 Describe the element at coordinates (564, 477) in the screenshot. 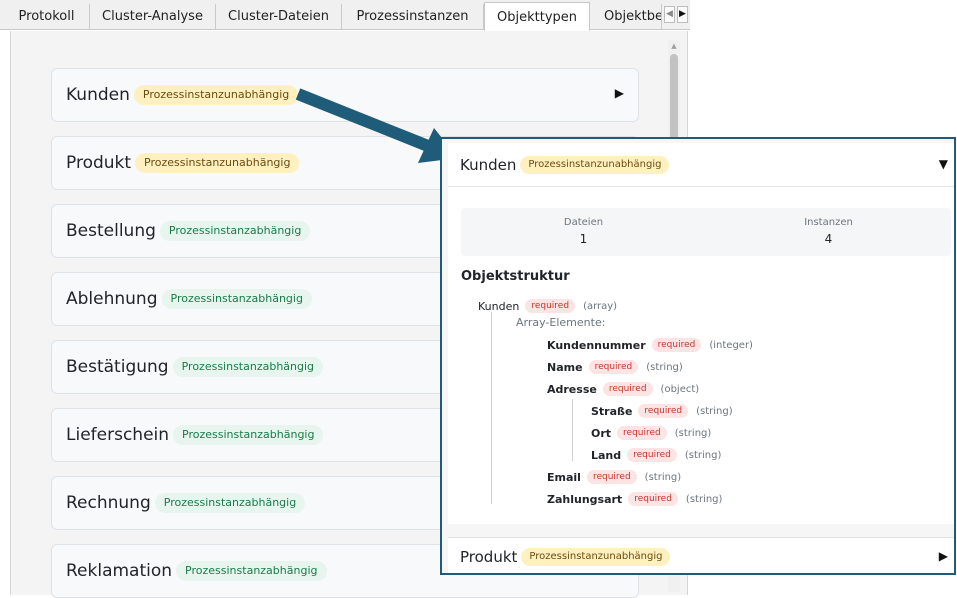

I see `field-name: Email` at that location.